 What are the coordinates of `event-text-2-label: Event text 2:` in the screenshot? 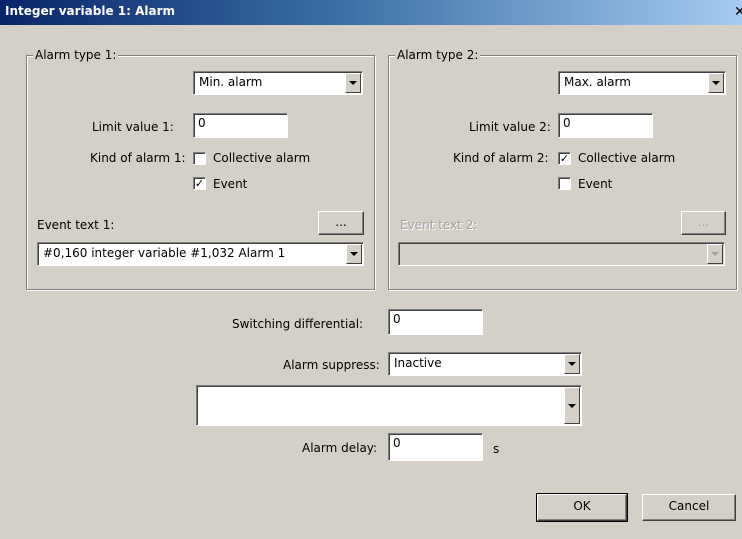 It's located at (439, 225).